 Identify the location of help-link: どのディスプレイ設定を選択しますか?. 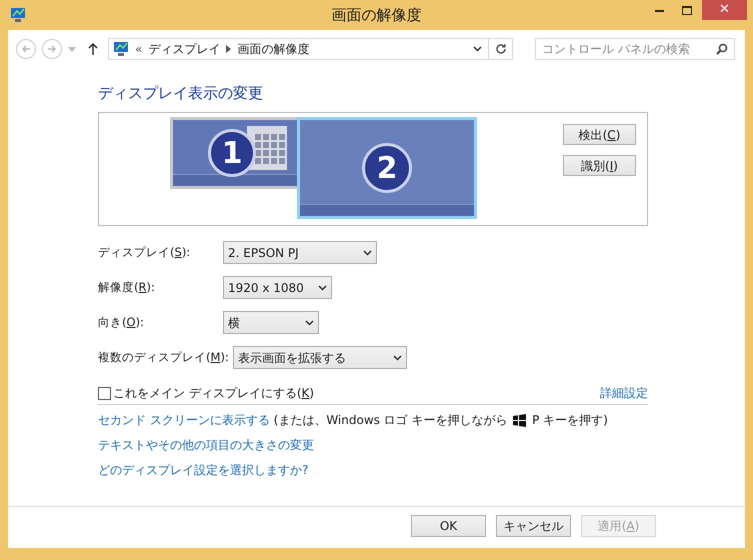
(203, 469).